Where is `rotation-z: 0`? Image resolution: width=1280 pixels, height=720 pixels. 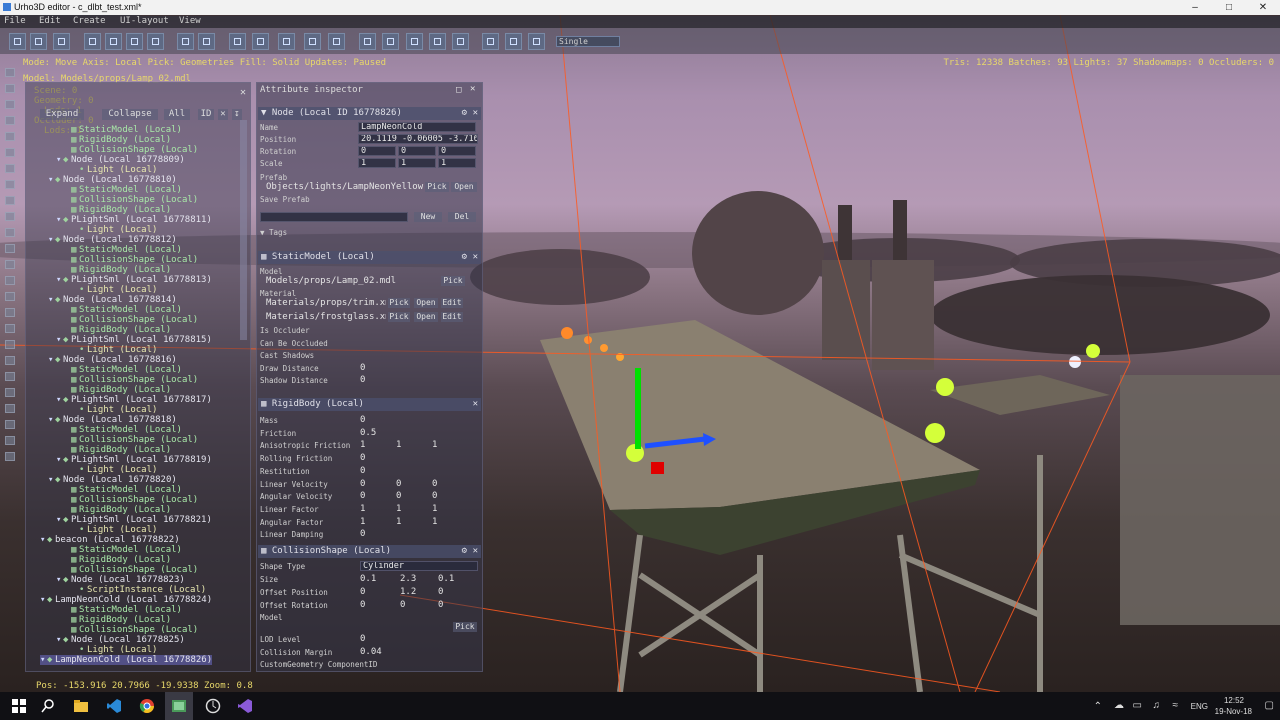 rotation-z: 0 is located at coordinates (457, 151).